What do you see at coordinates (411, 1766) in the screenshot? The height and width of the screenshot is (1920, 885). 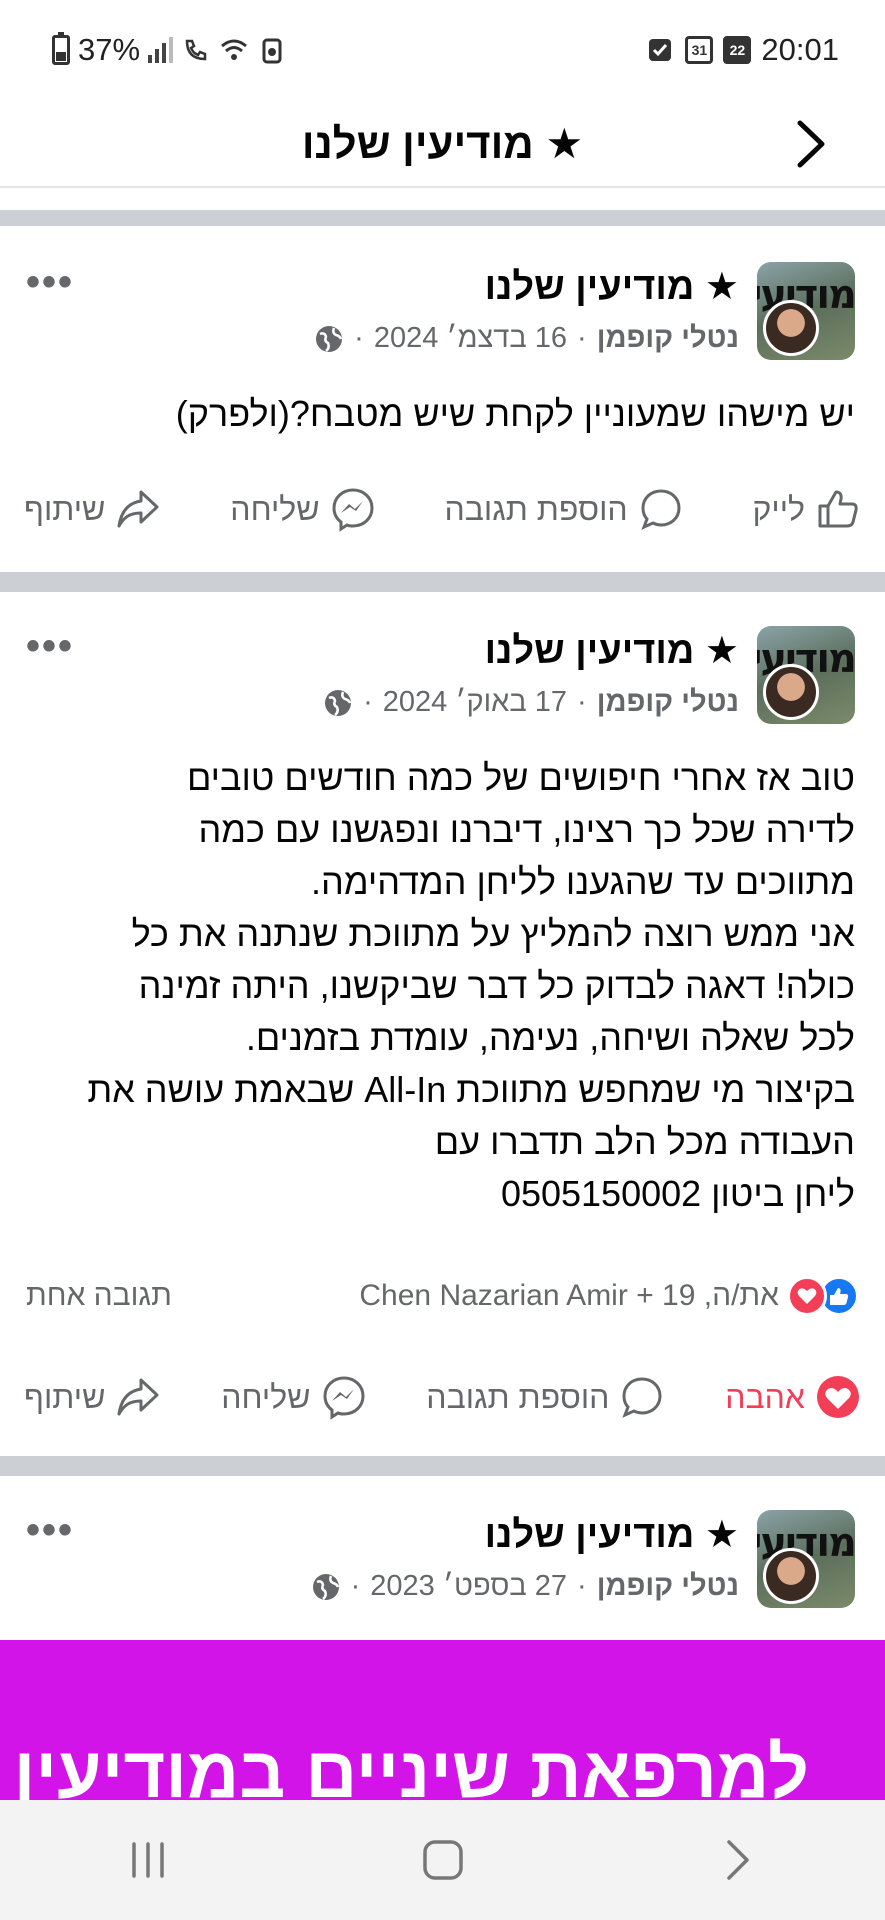 I see `post-image-text: למרפאת שיניים במודיעין` at bounding box center [411, 1766].